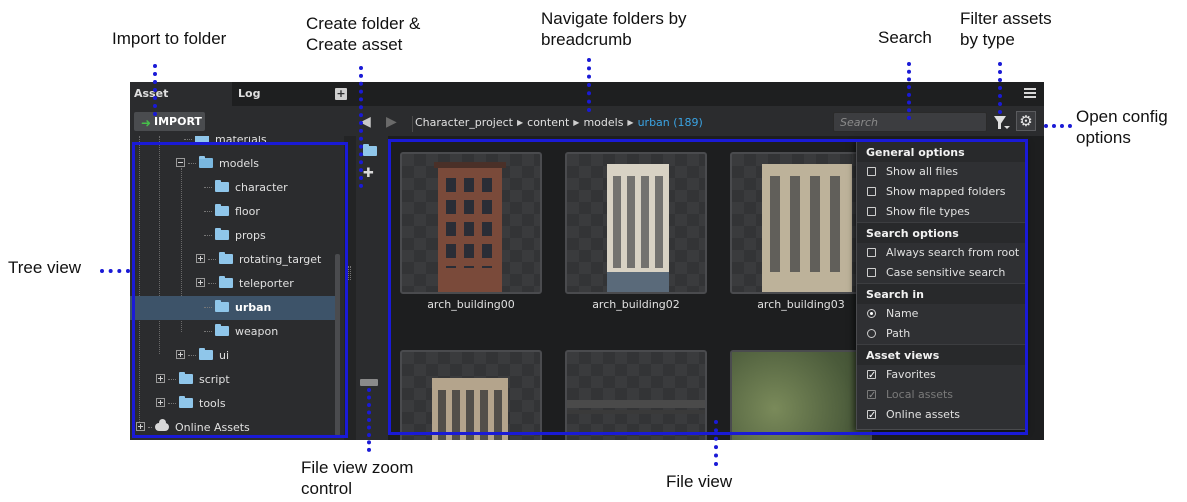  What do you see at coordinates (946, 272) in the screenshot?
I see `option-label: Case sensitive search` at bounding box center [946, 272].